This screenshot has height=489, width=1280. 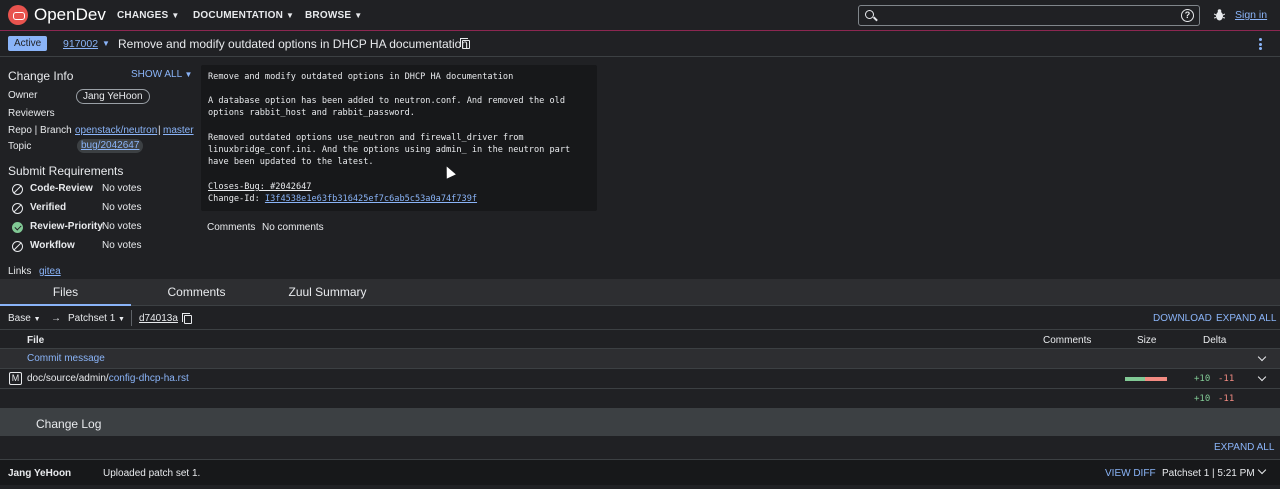 I want to click on topic-label: Topic, so click(x=20, y=146).